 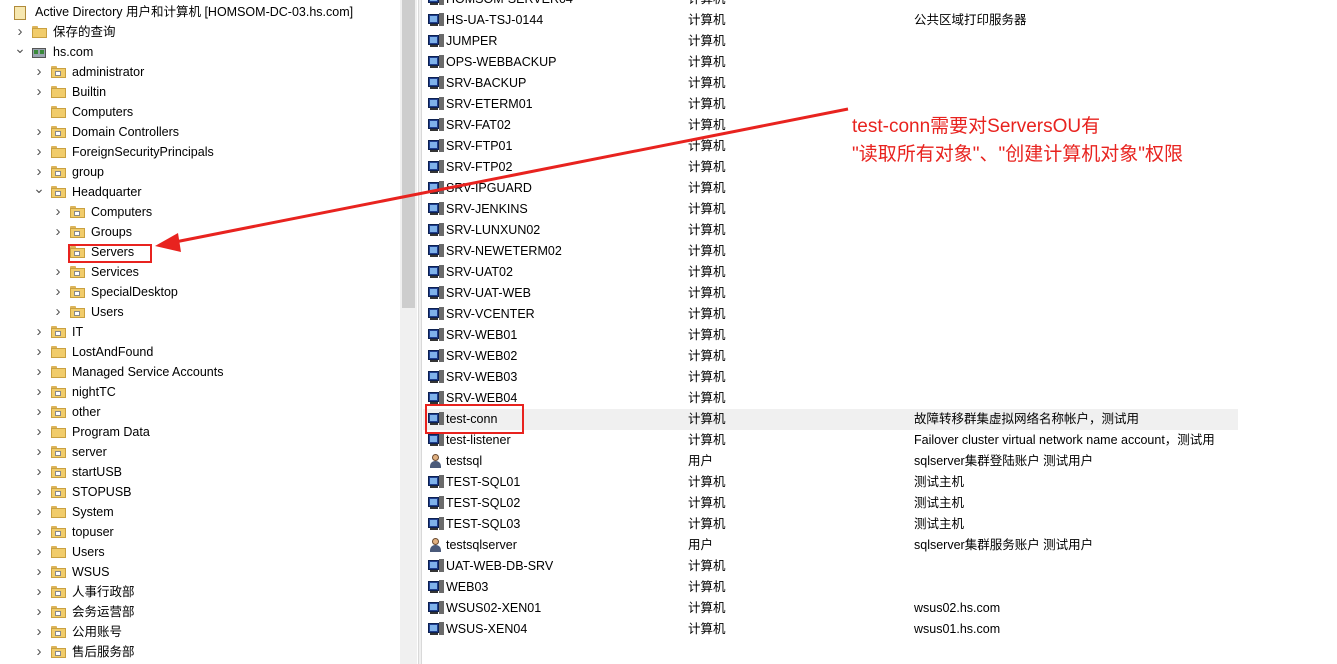 I want to click on annotation-line-2: "读取所有对象"、"创建计算机对象"权限, so click(x=1017, y=154).